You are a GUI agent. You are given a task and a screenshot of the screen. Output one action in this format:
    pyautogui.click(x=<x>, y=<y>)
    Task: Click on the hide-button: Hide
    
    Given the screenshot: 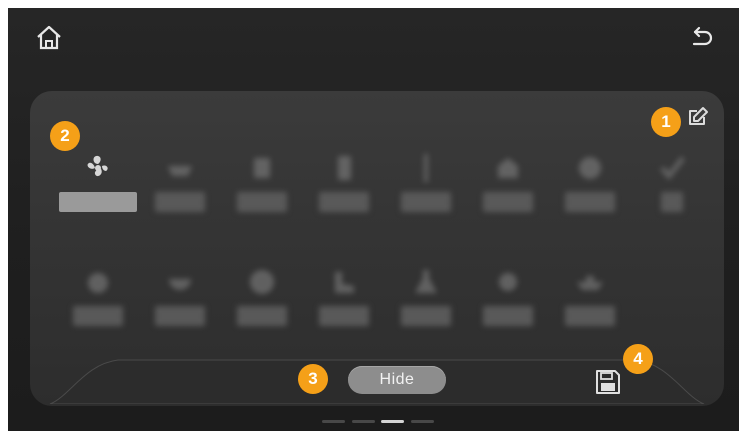 What is the action you would take?
    pyautogui.click(x=397, y=380)
    